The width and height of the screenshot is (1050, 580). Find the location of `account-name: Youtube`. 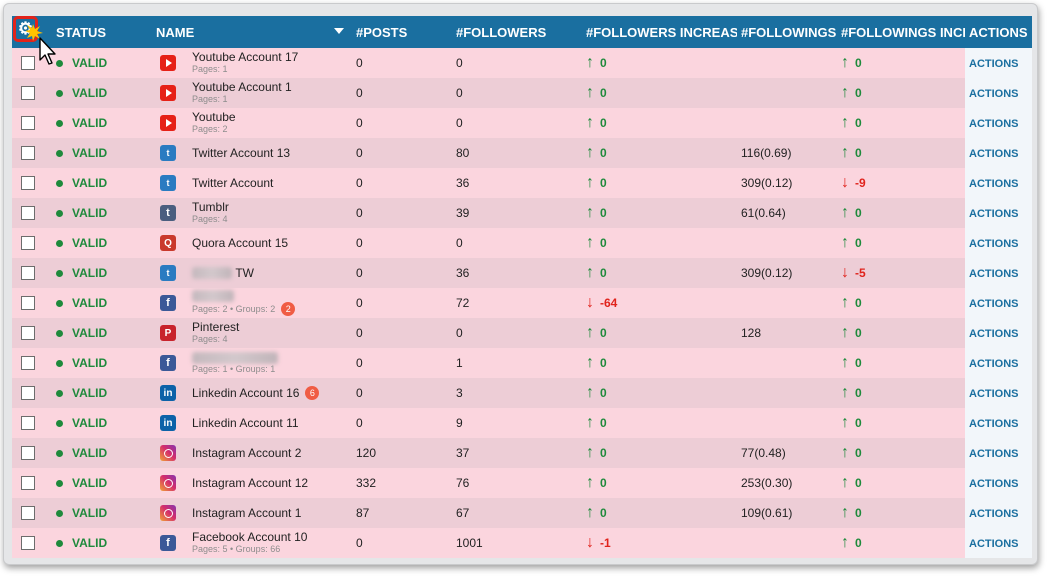

account-name: Youtube is located at coordinates (214, 117).